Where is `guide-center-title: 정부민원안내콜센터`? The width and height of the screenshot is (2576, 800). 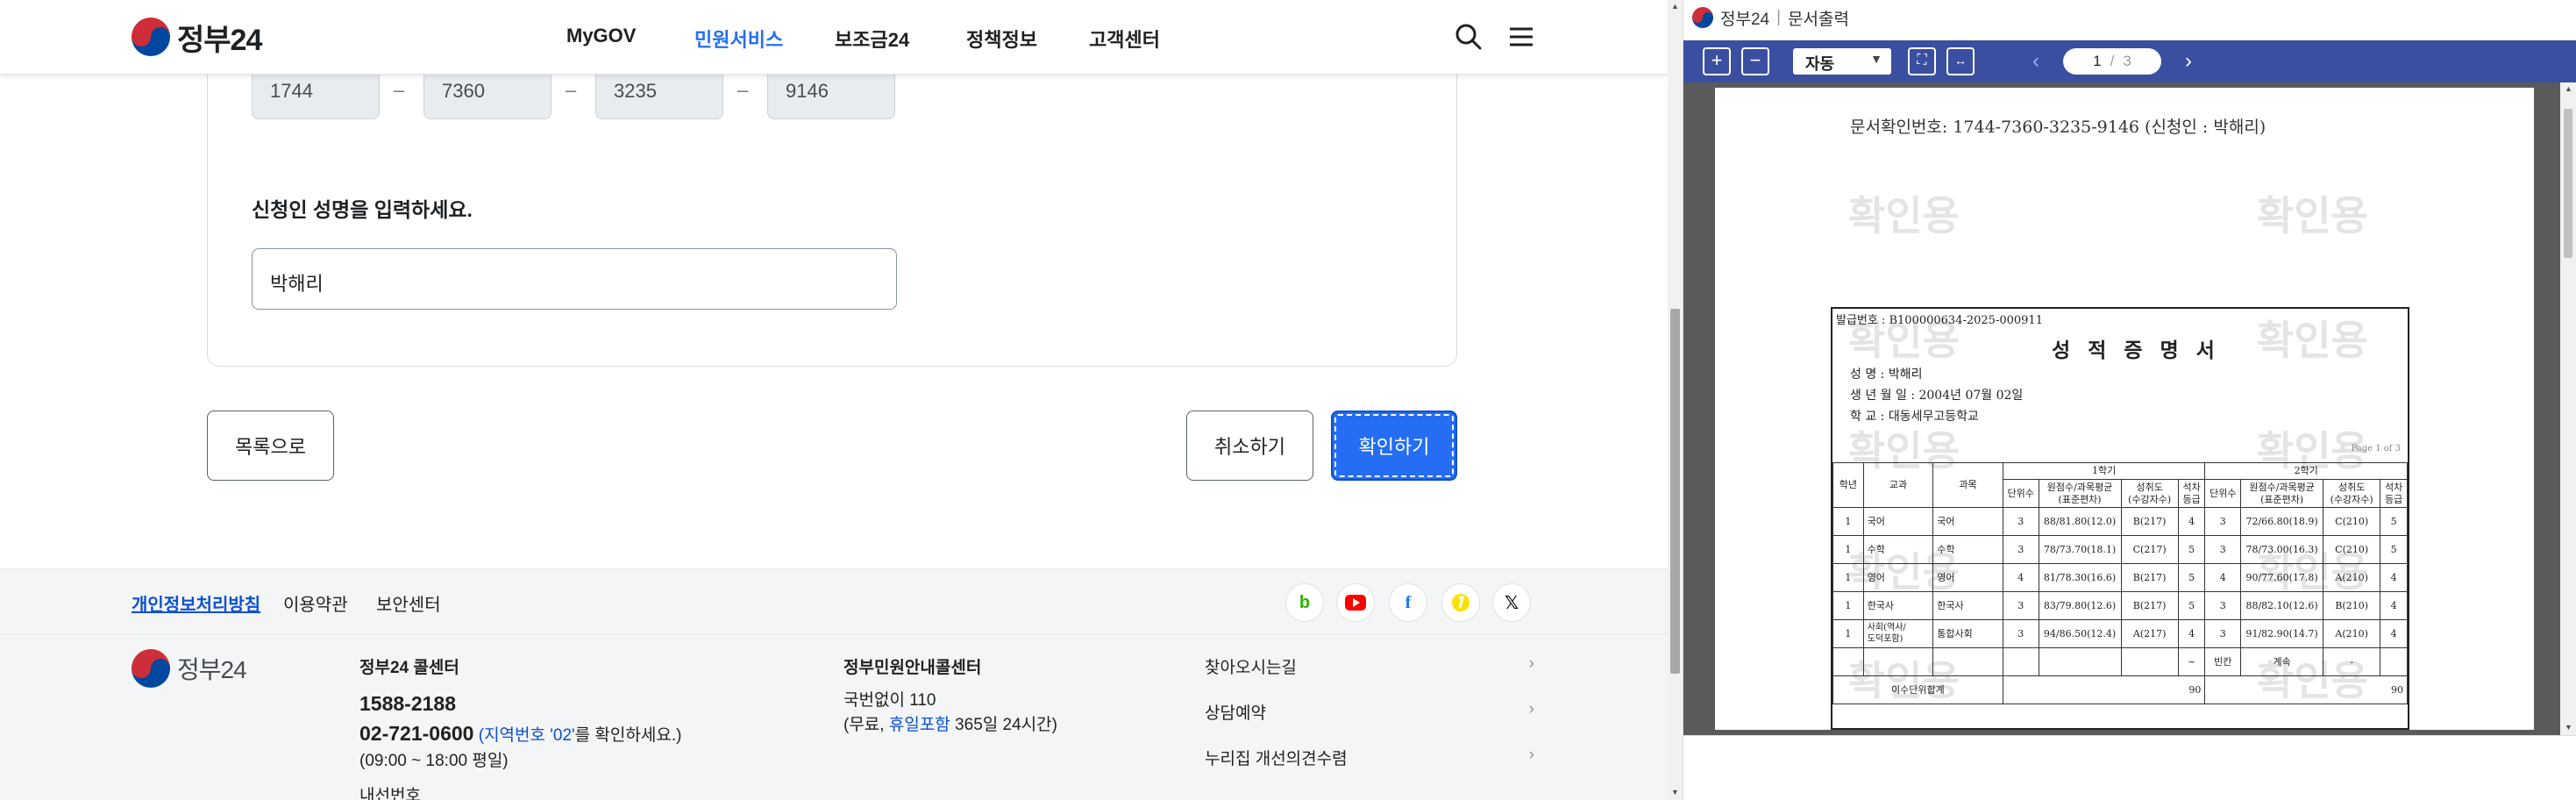 guide-center-title: 정부민원안내콜센터 is located at coordinates (912, 668).